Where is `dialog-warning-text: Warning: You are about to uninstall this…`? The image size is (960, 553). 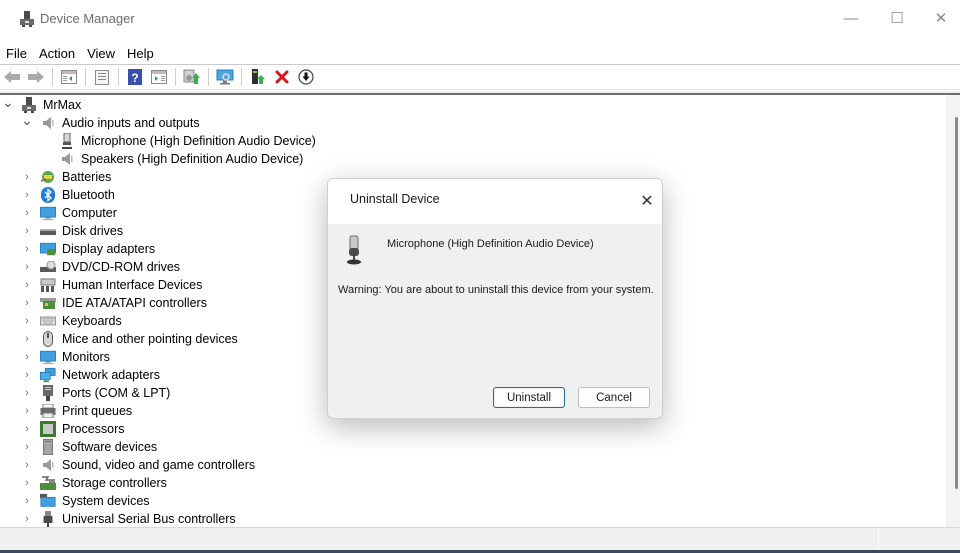 dialog-warning-text: Warning: You are about to uninstall this… is located at coordinates (496, 290).